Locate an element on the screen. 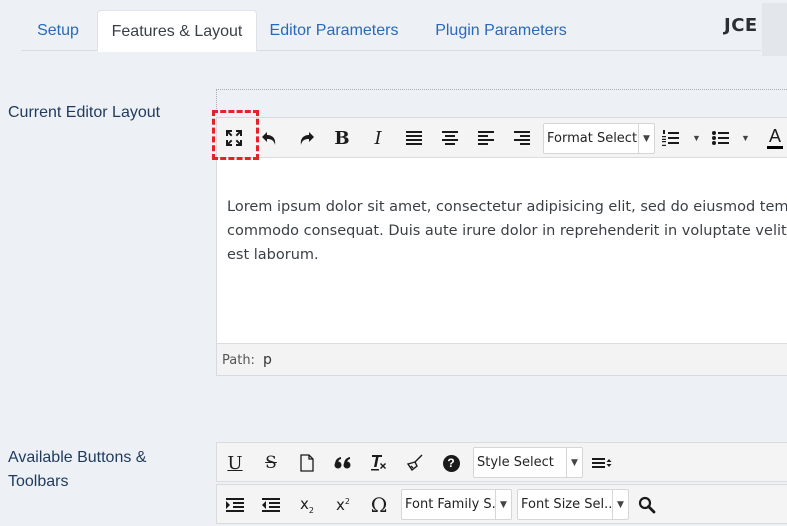 The image size is (787, 526). strikethrough-icon: S is located at coordinates (271, 463).